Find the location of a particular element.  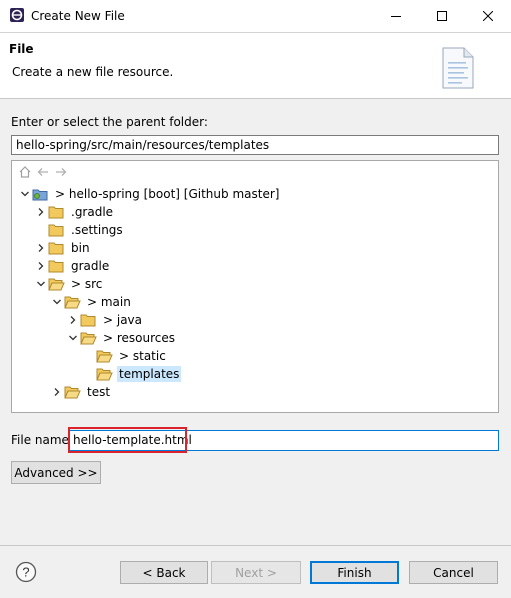

parent-folder-label: Enter or select the parent folder: is located at coordinates (109, 122).